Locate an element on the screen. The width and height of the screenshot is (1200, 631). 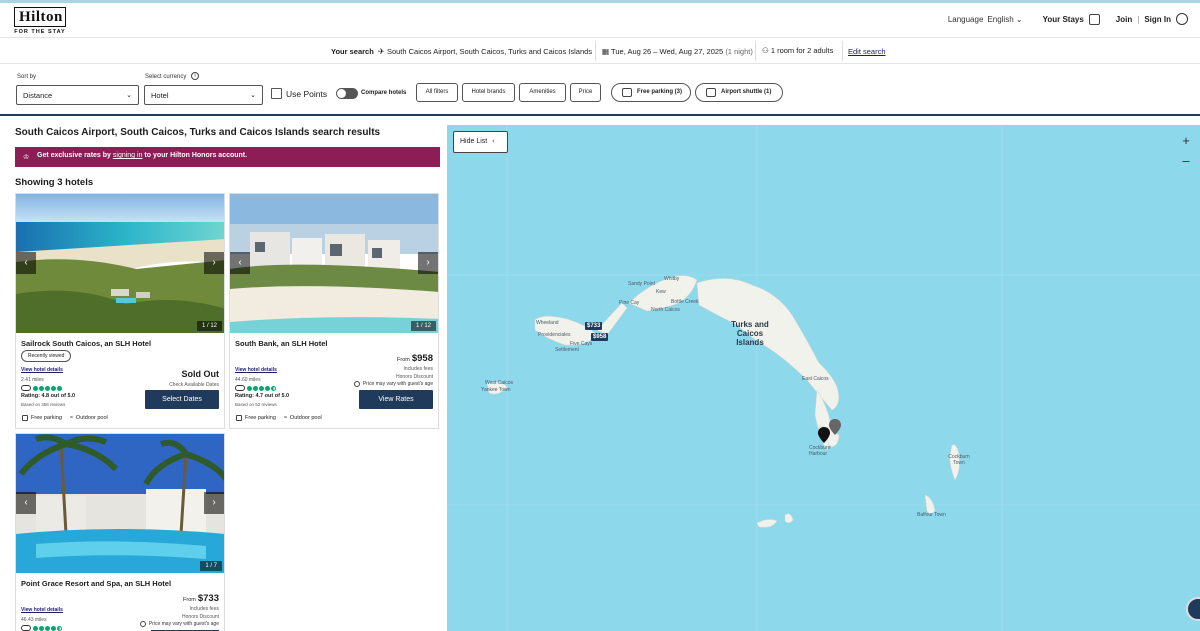
honors-icon: ♔ is located at coordinates (26, 157).